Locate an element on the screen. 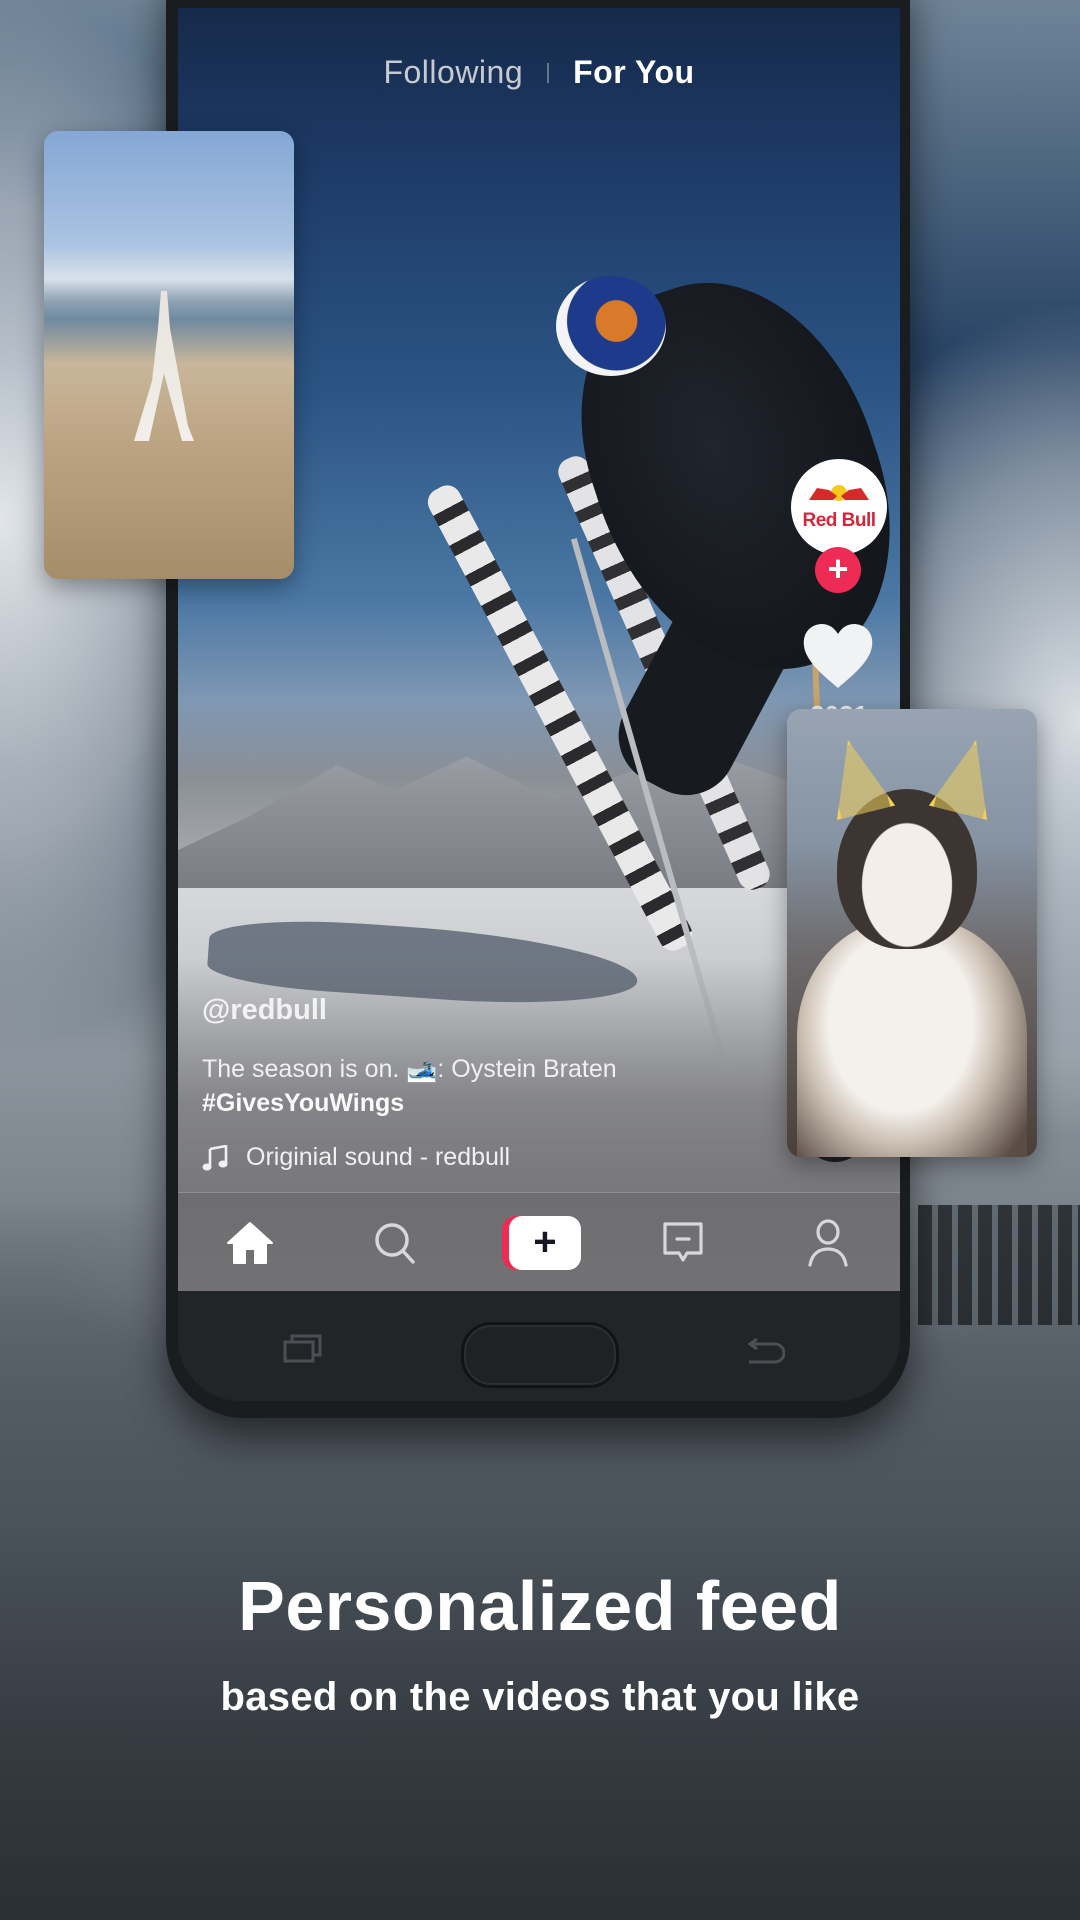  creator-avatar: Red Bull is located at coordinates (839, 507).